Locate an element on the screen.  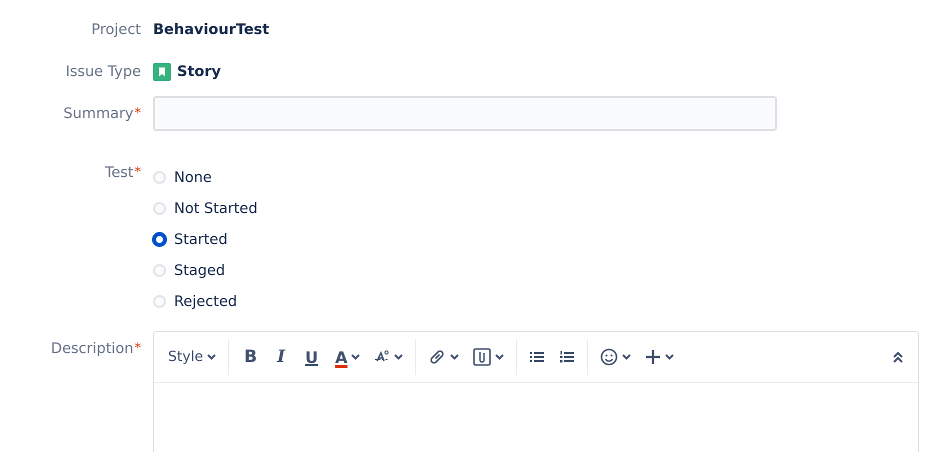
radio-label: Staged is located at coordinates (200, 270).